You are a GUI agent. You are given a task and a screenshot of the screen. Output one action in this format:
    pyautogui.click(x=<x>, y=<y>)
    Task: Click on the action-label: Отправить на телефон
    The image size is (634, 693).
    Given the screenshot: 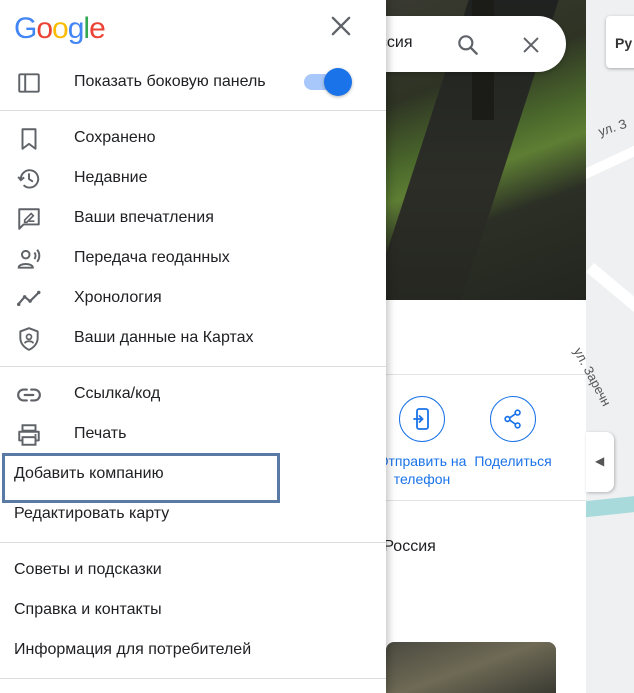 What is the action you would take?
    pyautogui.click(x=422, y=470)
    